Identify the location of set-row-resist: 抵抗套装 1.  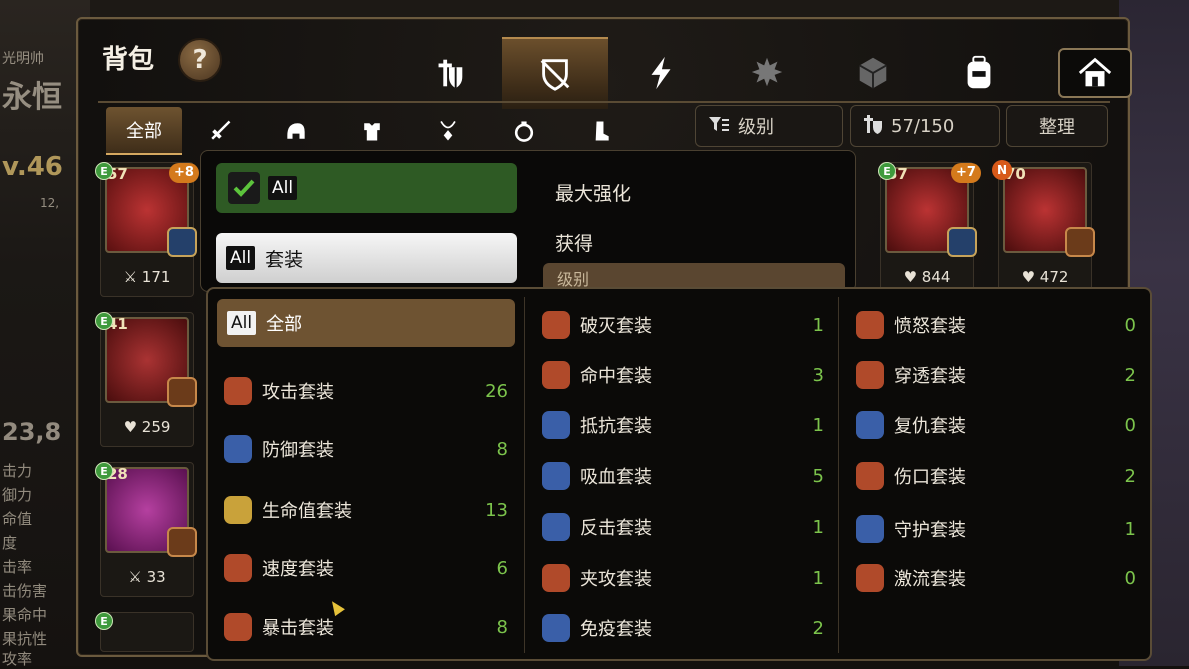
(682, 425).